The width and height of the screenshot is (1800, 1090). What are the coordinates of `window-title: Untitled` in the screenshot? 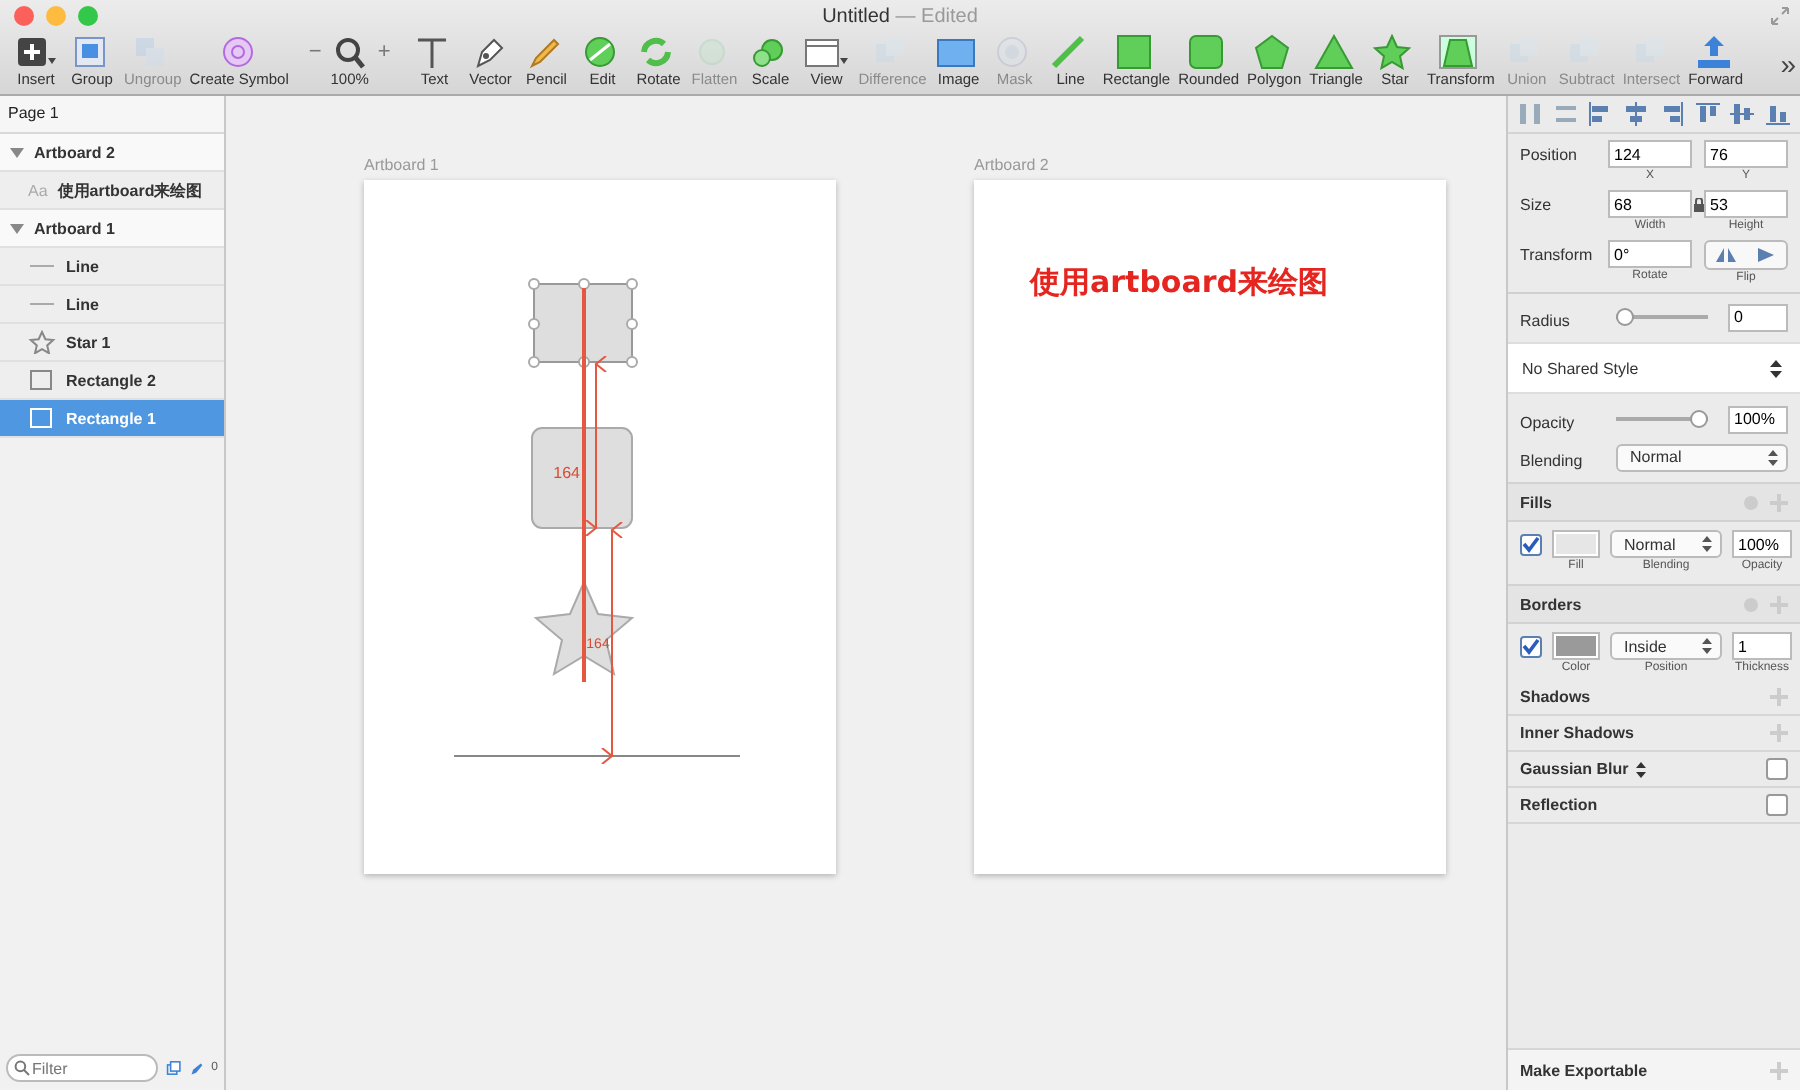 It's located at (856, 16).